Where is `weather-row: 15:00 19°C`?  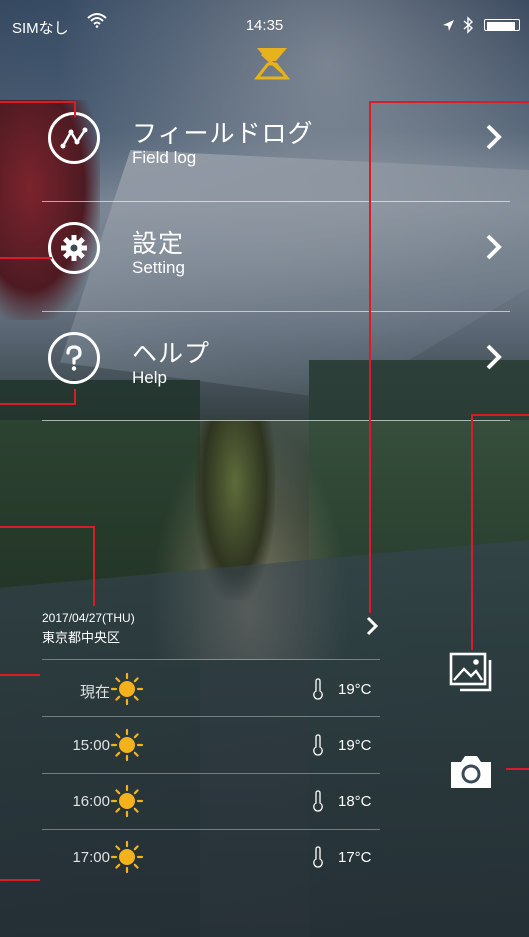 weather-row: 15:00 19°C is located at coordinates (211, 747).